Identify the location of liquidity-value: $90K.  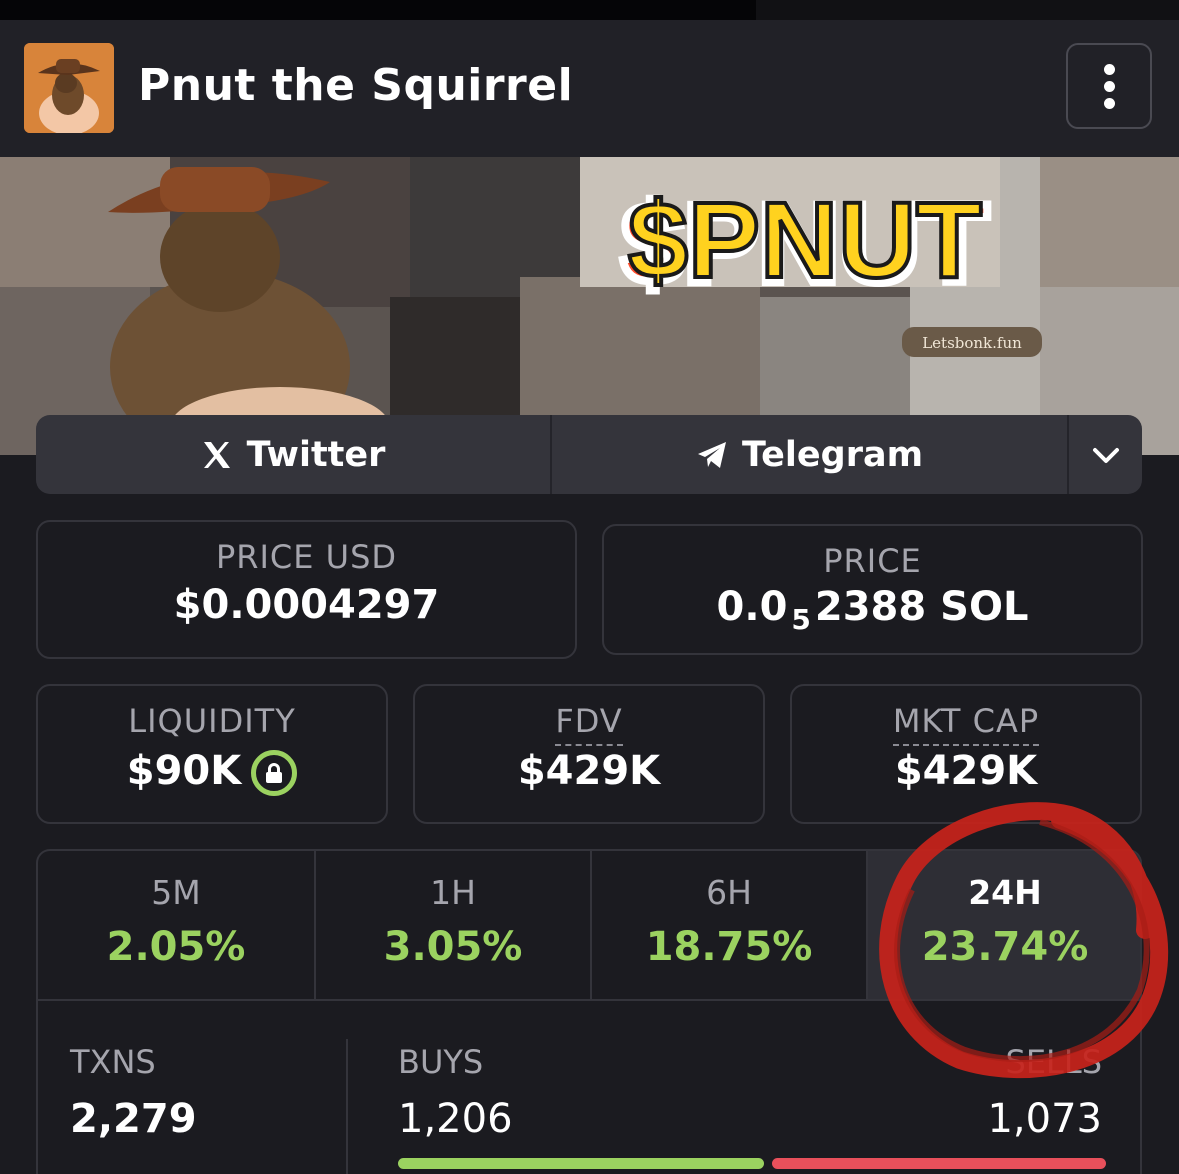
(184, 771).